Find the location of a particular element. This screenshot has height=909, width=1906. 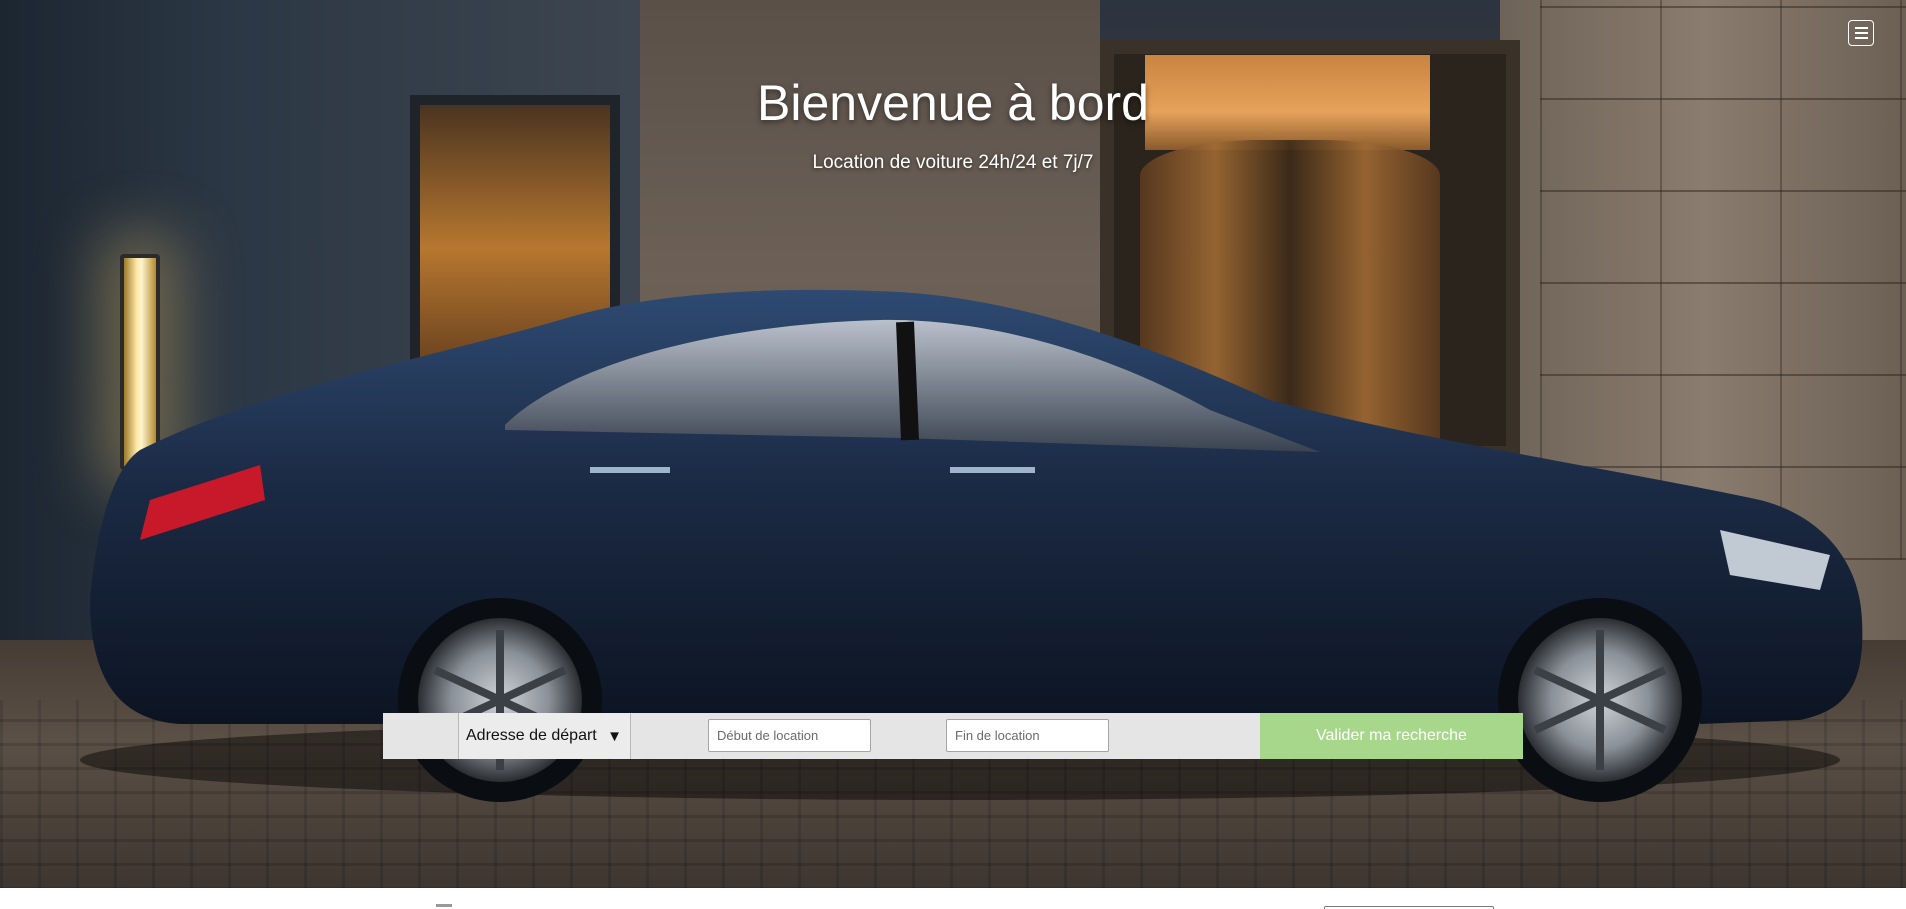

hero-title: Bienvenue à bord is located at coordinates (953, 103).